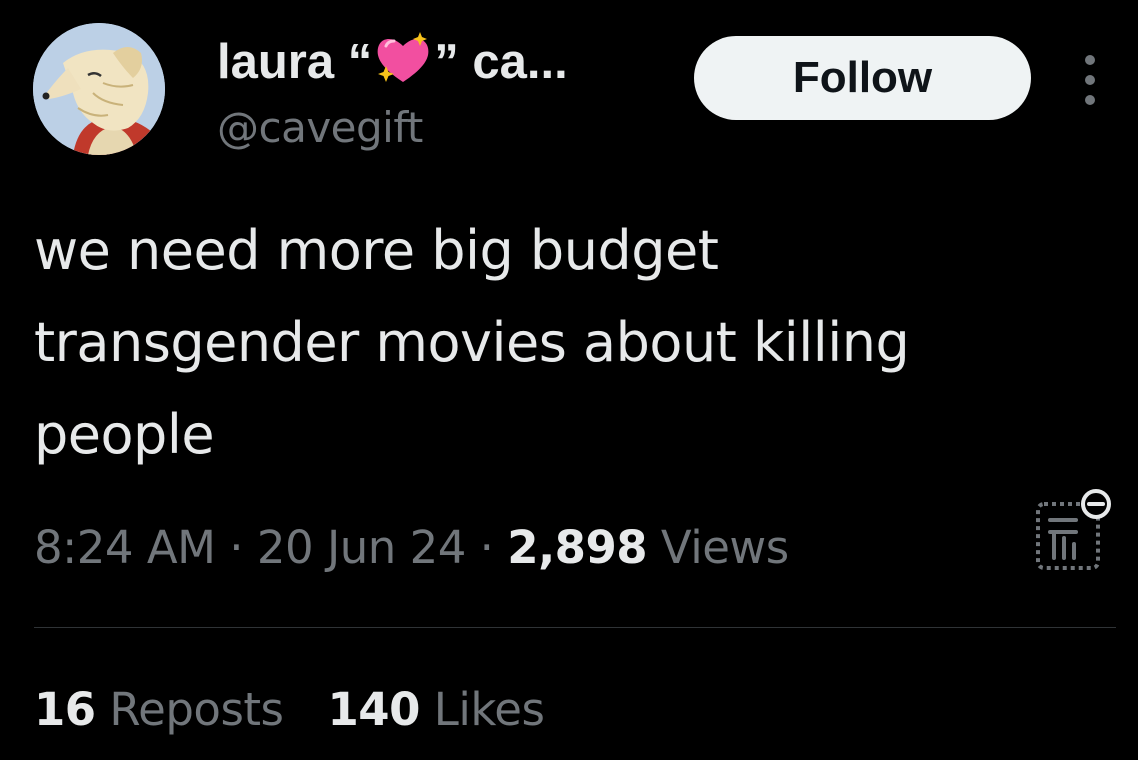 This screenshot has height=760, width=1138. I want to click on sparkling-heart-icon, so click(403, 58).